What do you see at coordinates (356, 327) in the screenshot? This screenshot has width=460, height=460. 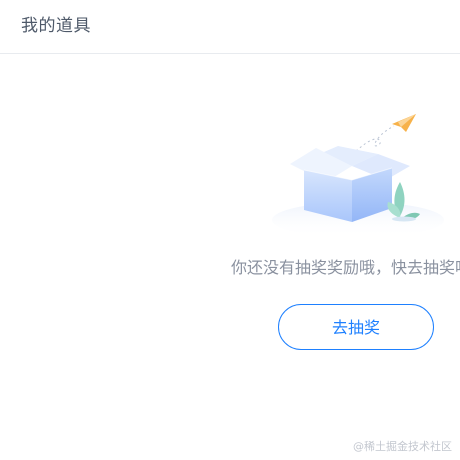 I see `go-to-lottery-button: 去抽奖` at bounding box center [356, 327].